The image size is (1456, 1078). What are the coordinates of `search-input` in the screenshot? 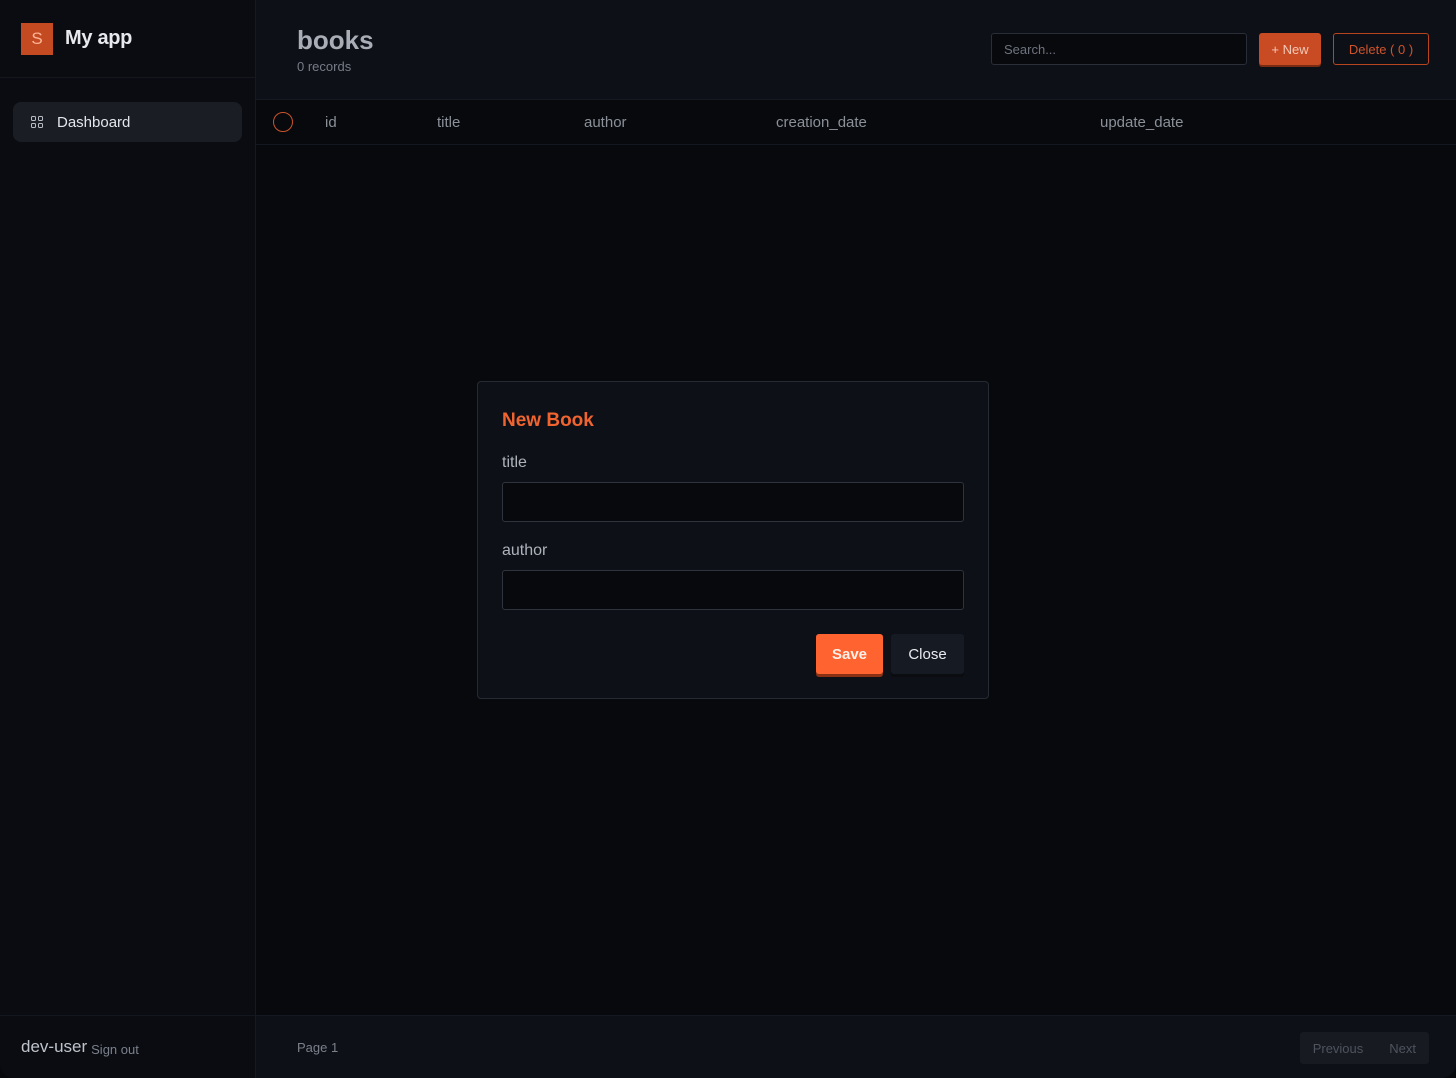 It's located at (1119, 49).